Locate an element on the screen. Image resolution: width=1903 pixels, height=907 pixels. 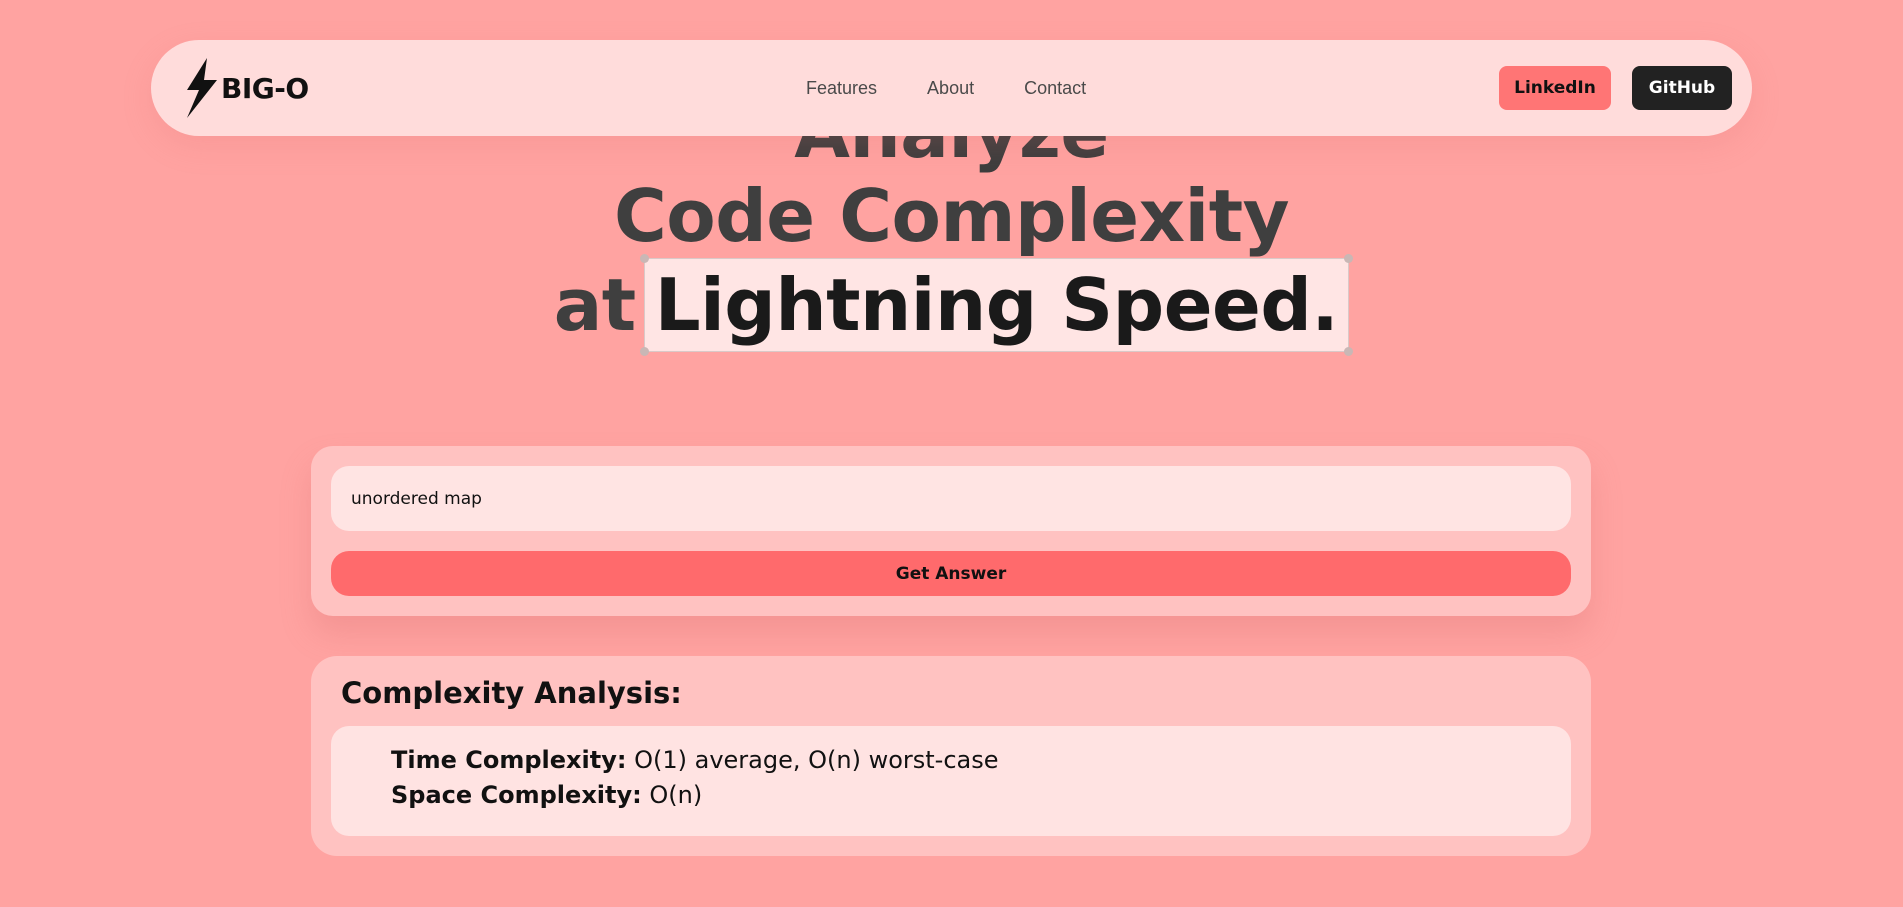
nav-links: Features About Contact is located at coordinates (946, 88).